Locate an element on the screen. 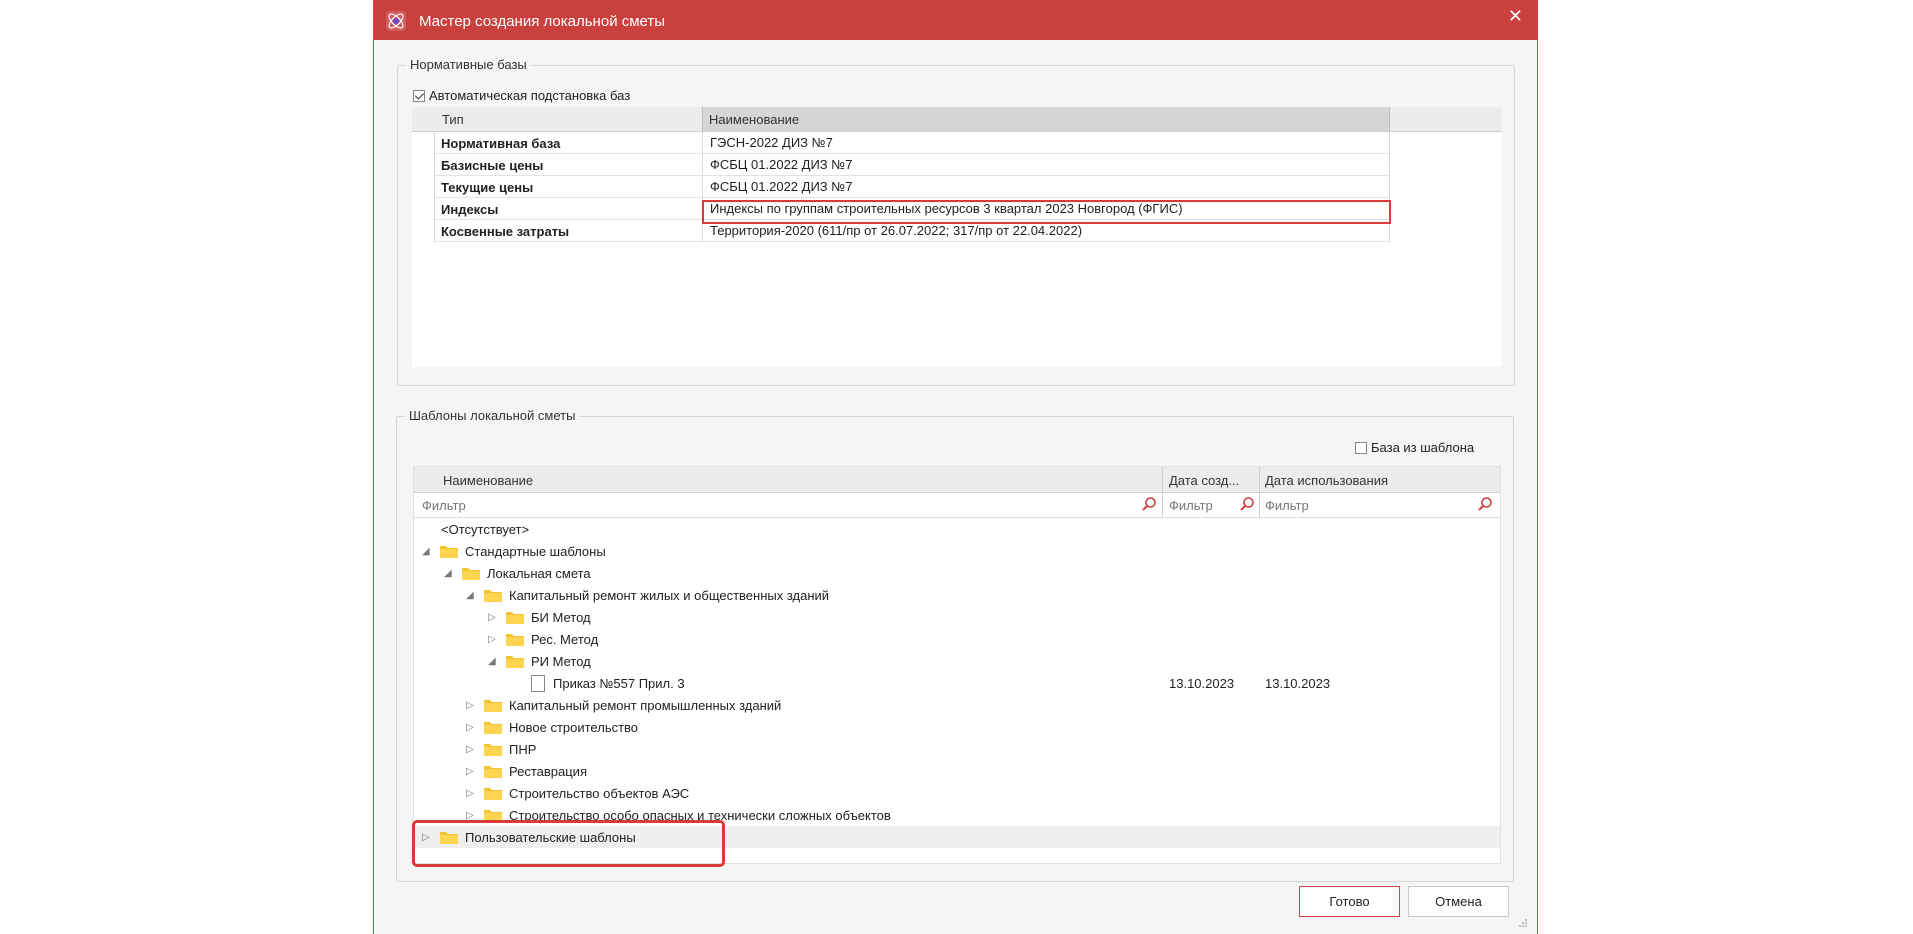  tree-item: ▷ Новое строительство is located at coordinates (957, 727).